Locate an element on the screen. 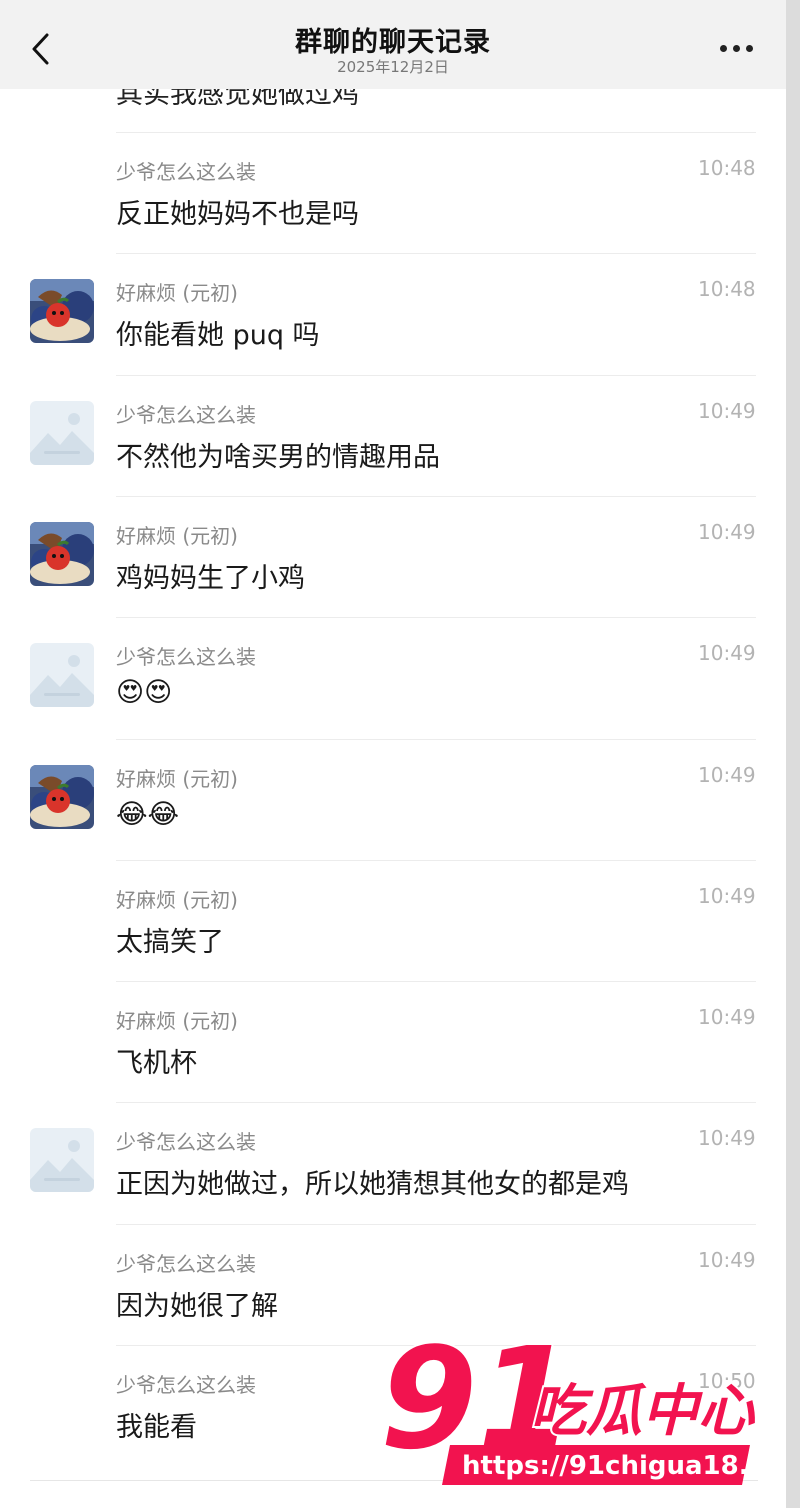  message-row: 少爷怎么这么装 10:49 因为她很了解 is located at coordinates (393, 1284).